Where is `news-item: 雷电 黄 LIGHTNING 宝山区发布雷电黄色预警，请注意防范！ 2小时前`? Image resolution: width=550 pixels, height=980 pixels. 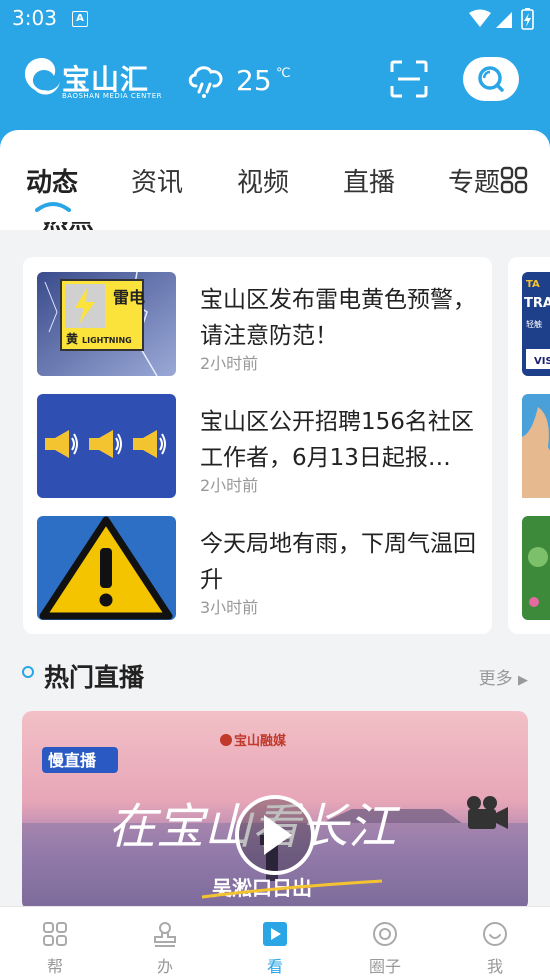
news-item: 雷电 黄 LIGHTNING 宝山区发布雷电黄色预警，请注意防范！ 2小时前 is located at coordinates (257, 325).